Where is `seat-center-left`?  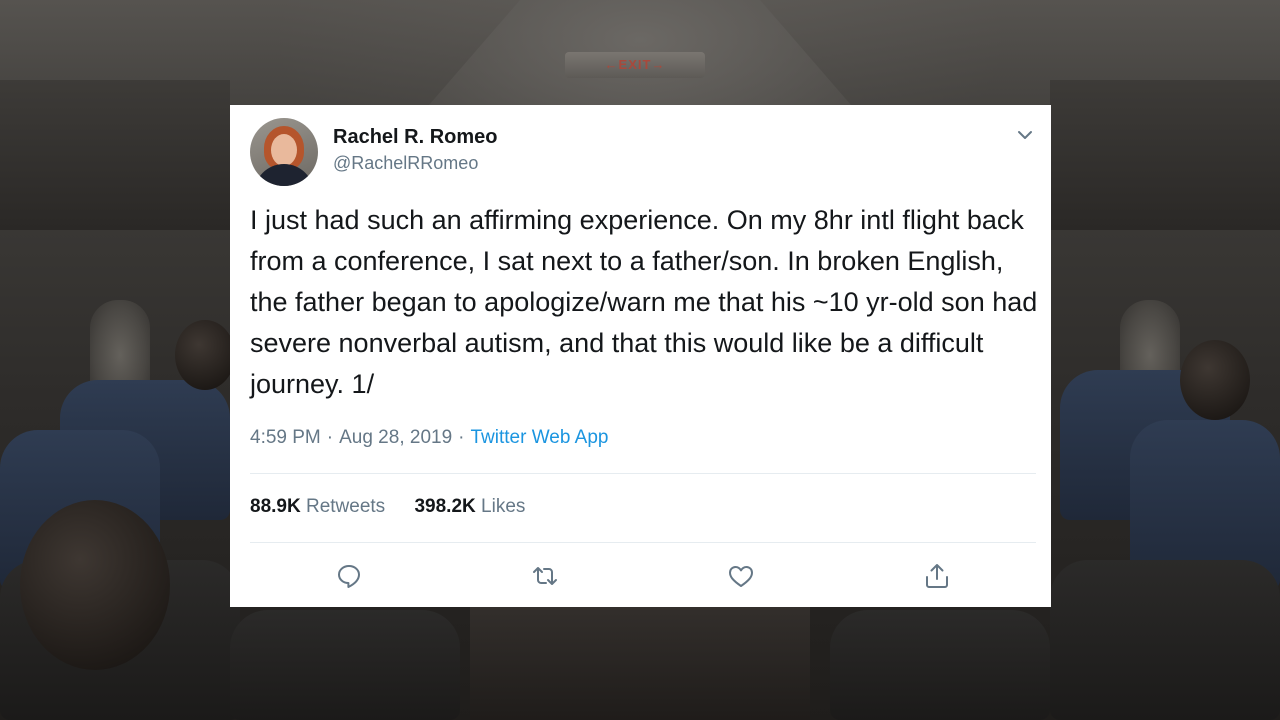 seat-center-left is located at coordinates (345, 665).